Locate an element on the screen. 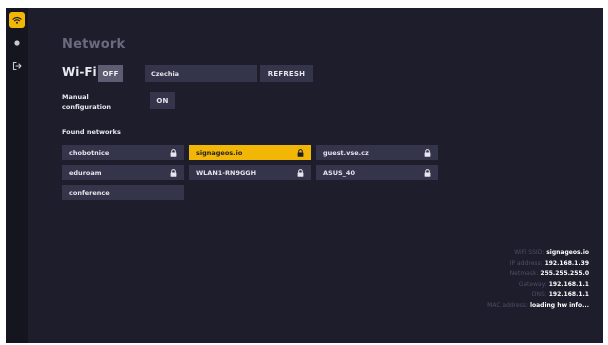 The height and width of the screenshot is (345, 608). network-ssid: guest.vse.cz is located at coordinates (346, 152).